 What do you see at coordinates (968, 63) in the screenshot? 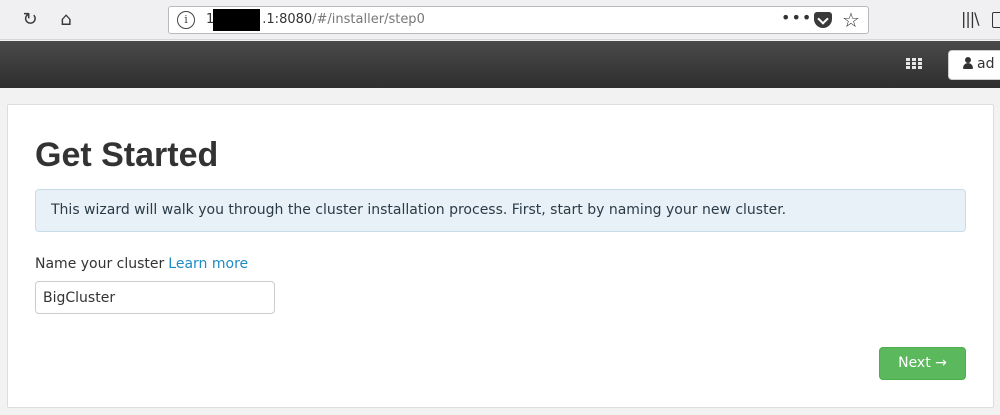
I see `user-icon` at bounding box center [968, 63].